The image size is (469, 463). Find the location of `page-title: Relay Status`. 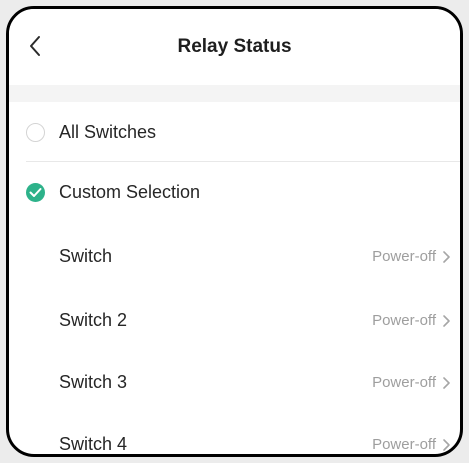

page-title: Relay Status is located at coordinates (234, 46).